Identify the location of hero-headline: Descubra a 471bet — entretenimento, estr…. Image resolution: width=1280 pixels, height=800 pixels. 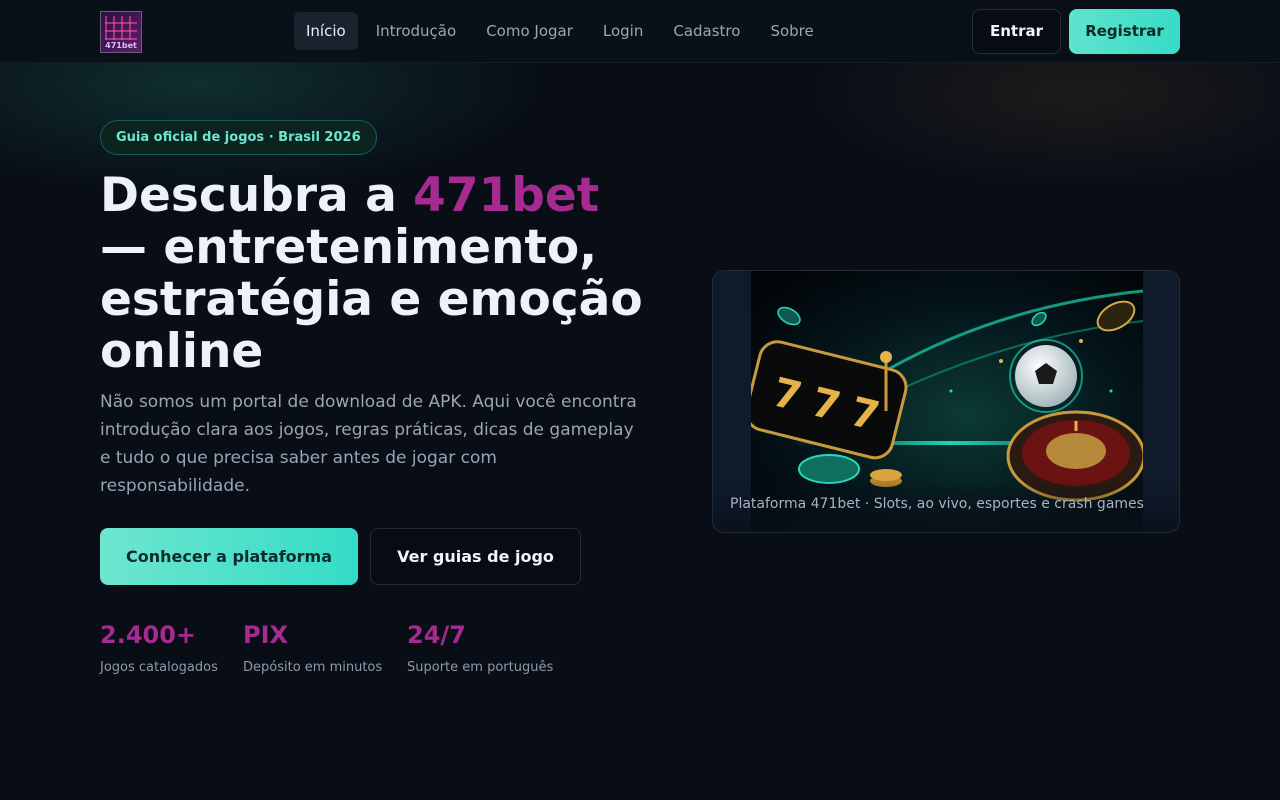
(380, 274).